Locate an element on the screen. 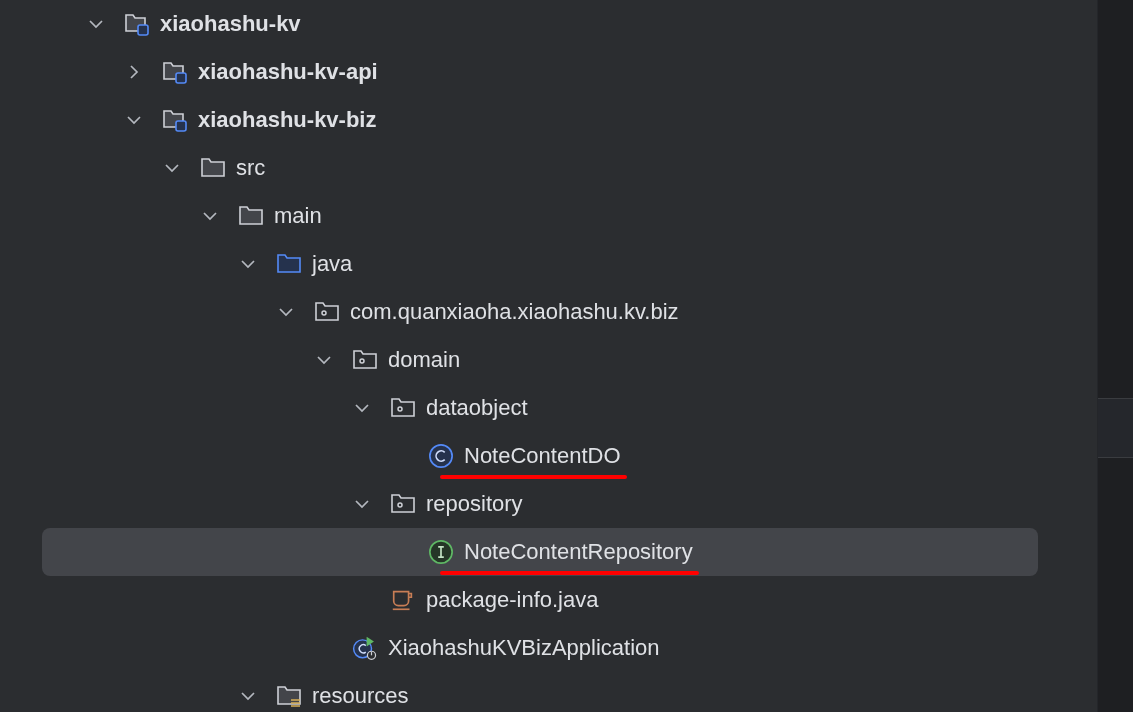  tree-row: xiaohashu-kv-api is located at coordinates (540, 72).